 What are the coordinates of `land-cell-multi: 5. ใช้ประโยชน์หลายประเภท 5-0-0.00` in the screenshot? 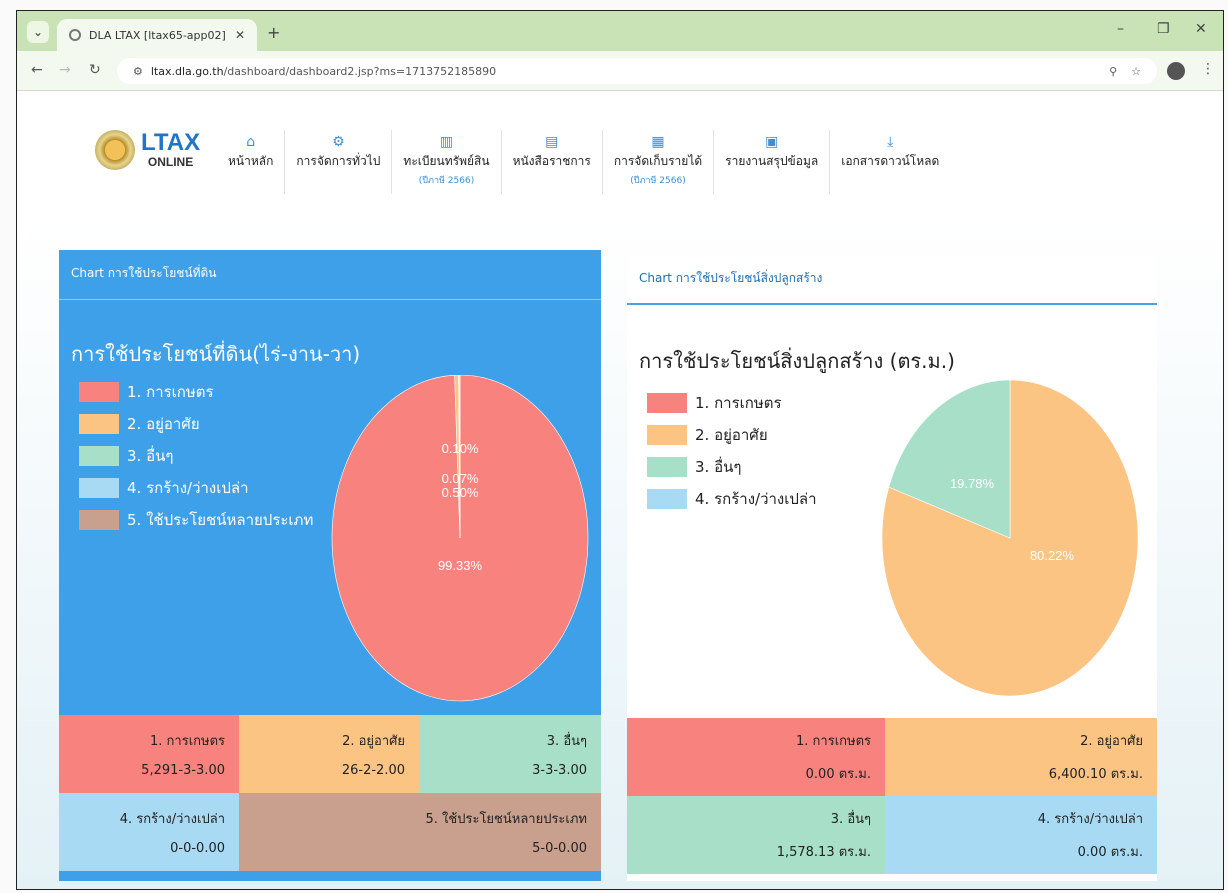 It's located at (420, 832).